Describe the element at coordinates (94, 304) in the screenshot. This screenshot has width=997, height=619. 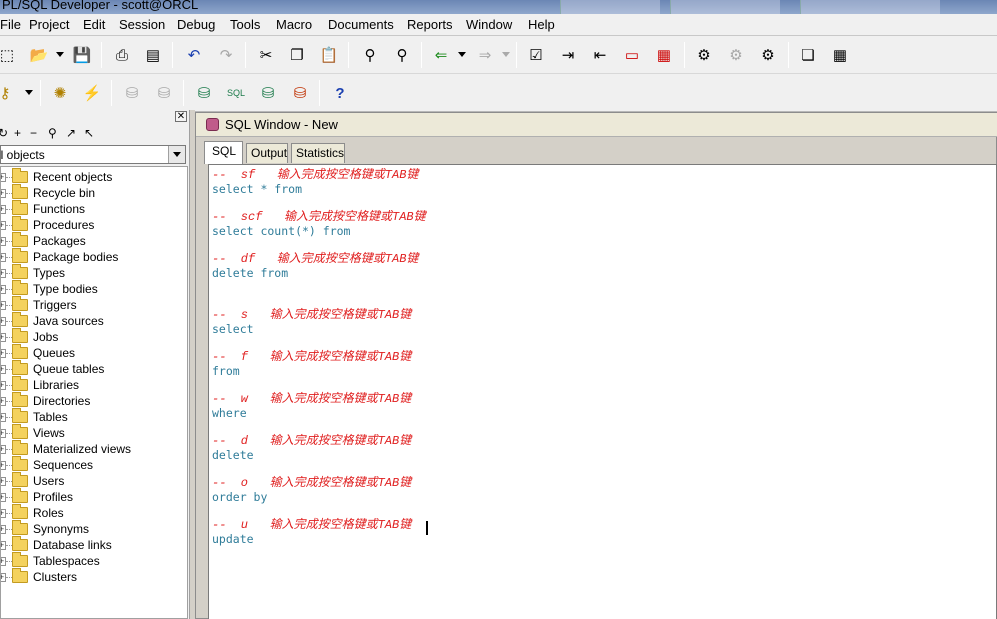
I see `tree-item: +Triggers` at that location.